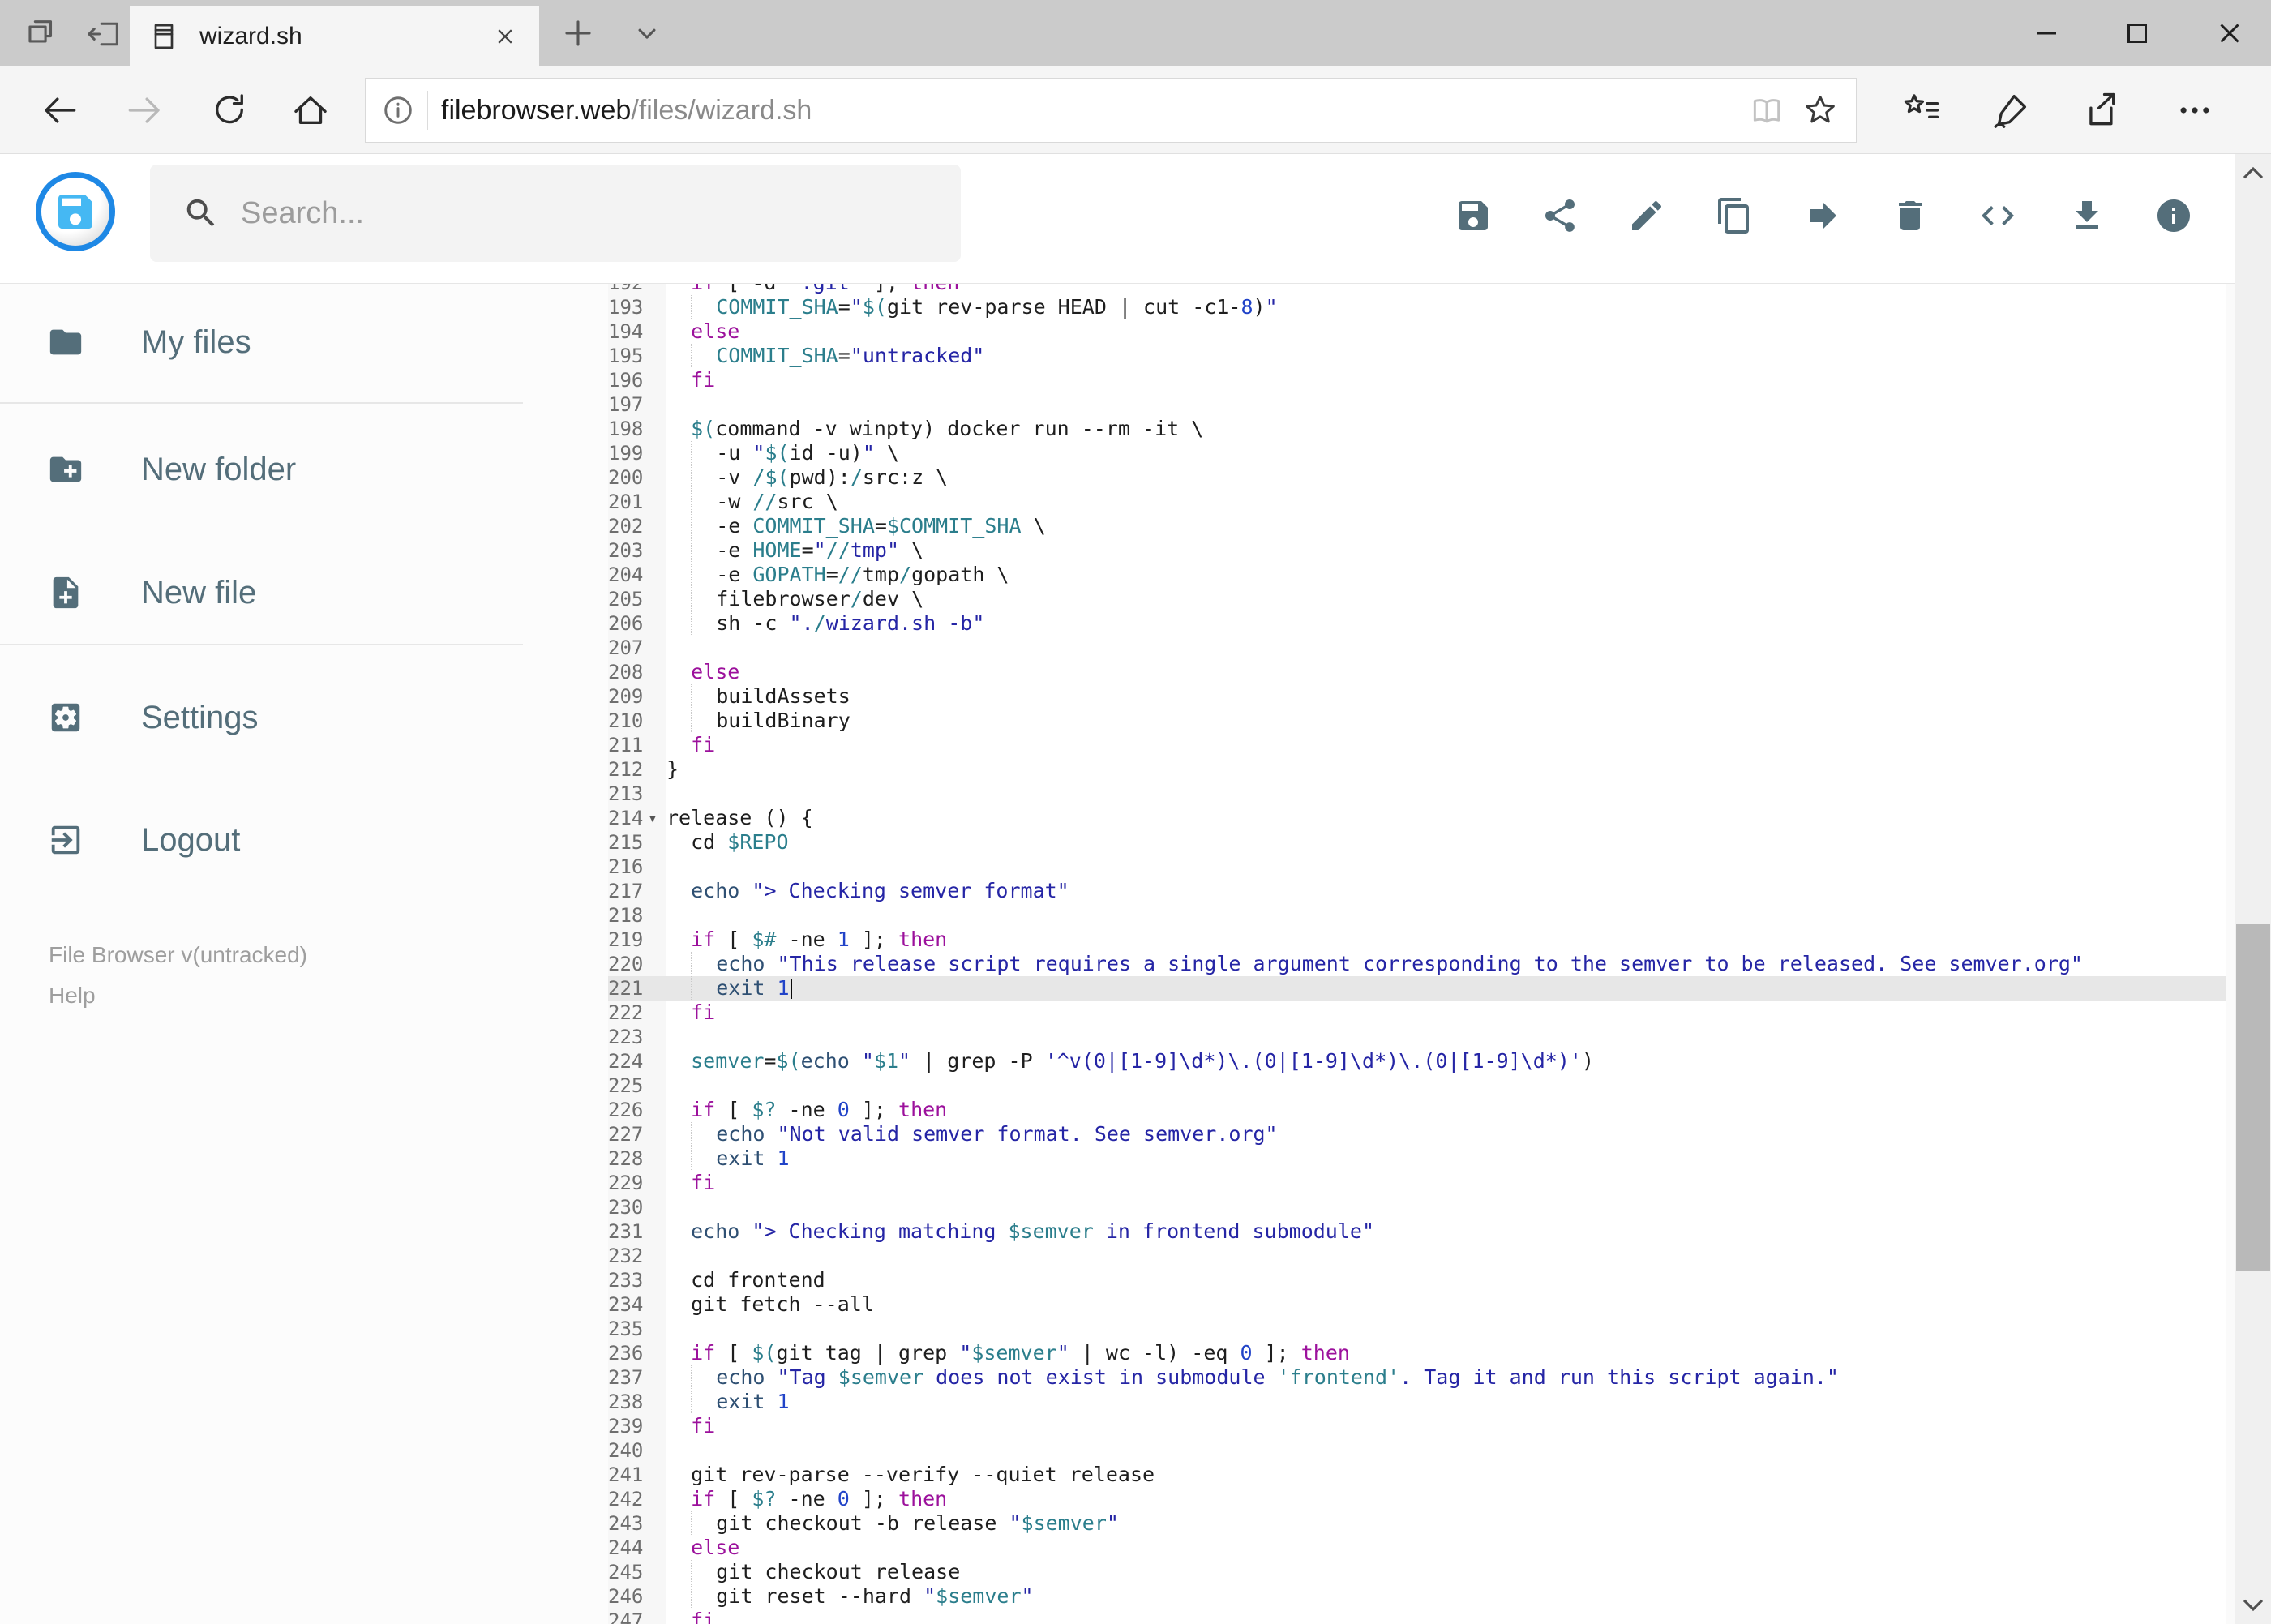 The height and width of the screenshot is (1624, 2271). Describe the element at coordinates (2195, 111) in the screenshot. I see `browser-menu-ellipsis-icon` at that location.